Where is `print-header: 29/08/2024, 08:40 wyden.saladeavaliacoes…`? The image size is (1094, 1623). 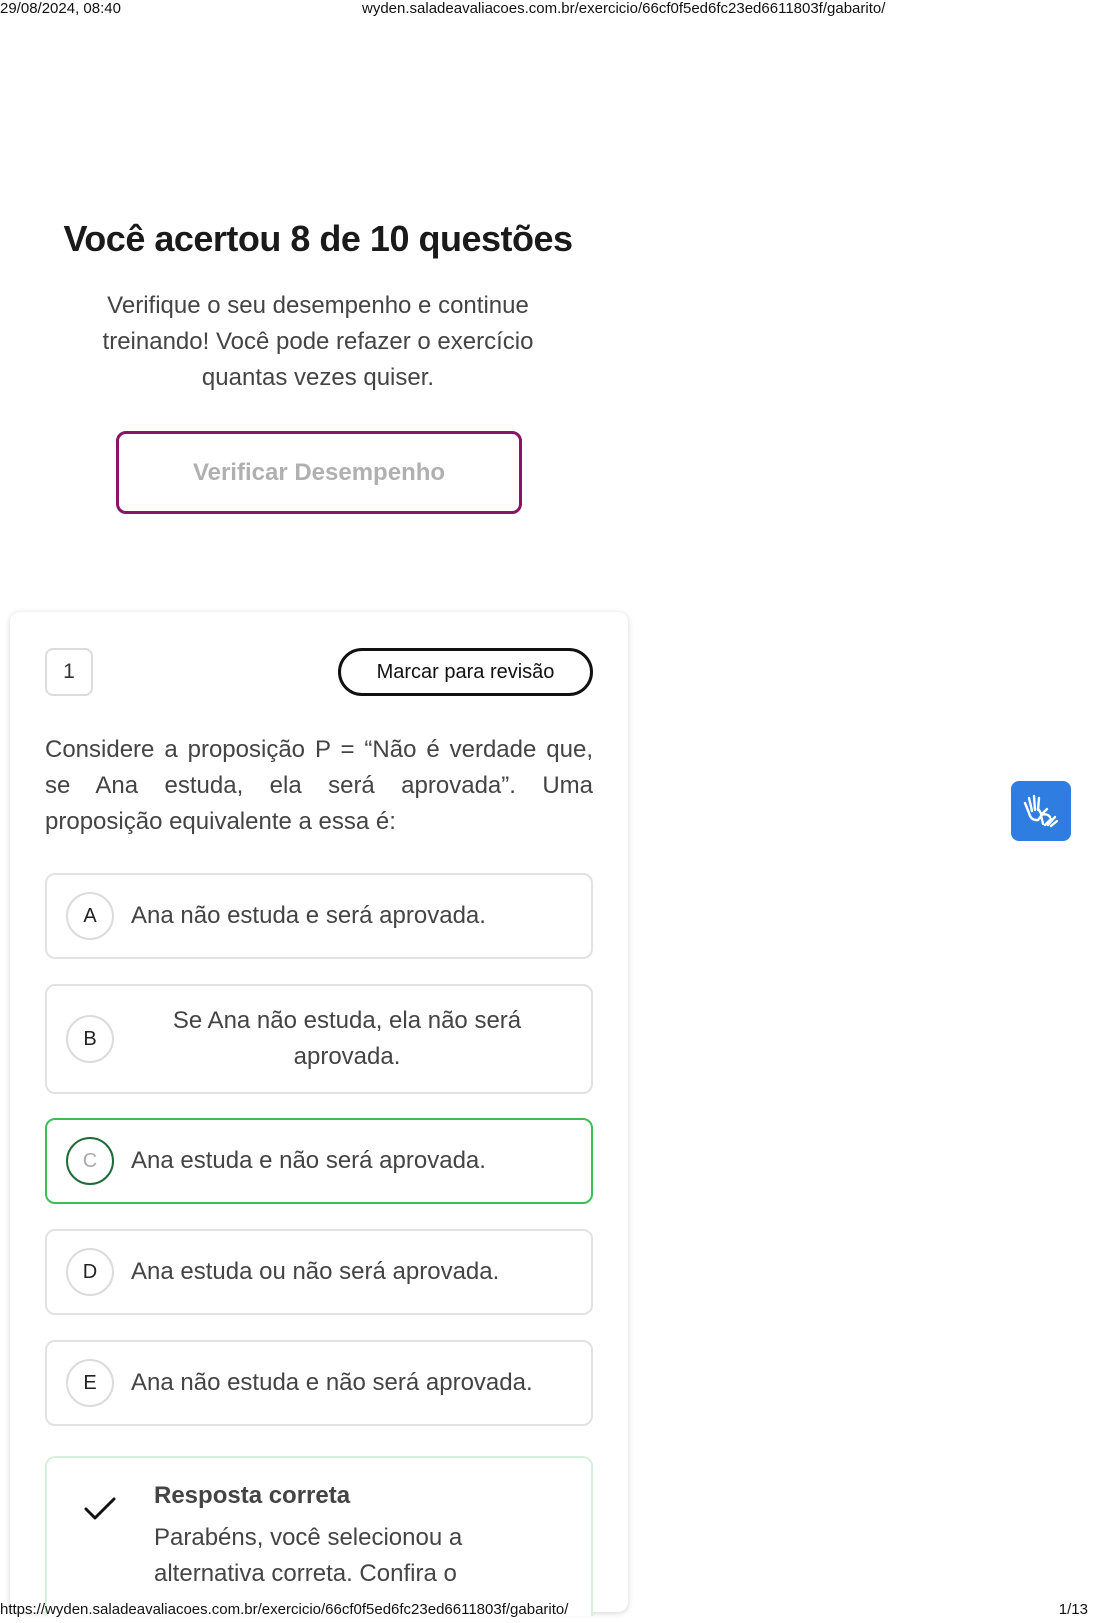
print-header: 29/08/2024, 08:40 wyden.saladeavaliacoes… is located at coordinates (547, 10).